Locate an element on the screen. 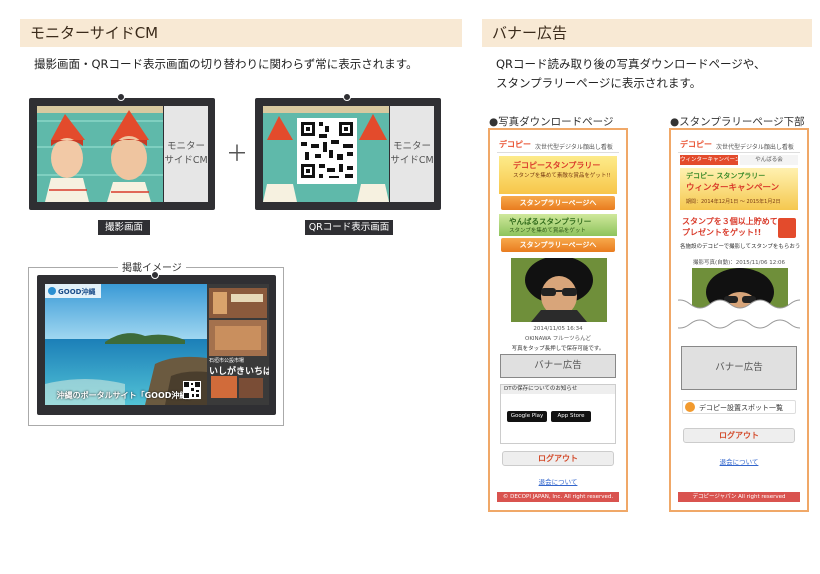 Image resolution: width=820 pixels, height=574 pixels. photo-date: 2014/11/05 16:34 is located at coordinates (558, 329).